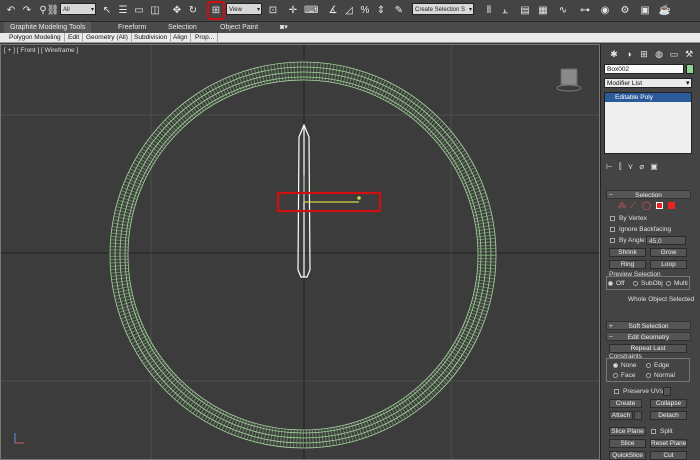 This screenshot has height=460, width=700. What do you see at coordinates (644, 54) in the screenshot?
I see `hierarchy-tab-icon: ⊞` at bounding box center [644, 54].